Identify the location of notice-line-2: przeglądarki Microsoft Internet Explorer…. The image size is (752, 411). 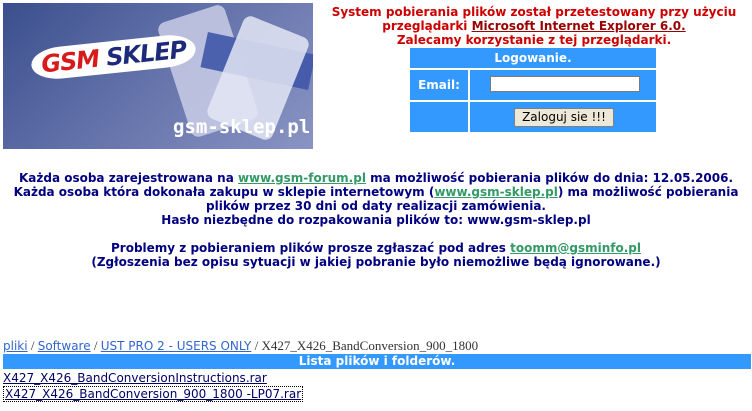
(534, 26).